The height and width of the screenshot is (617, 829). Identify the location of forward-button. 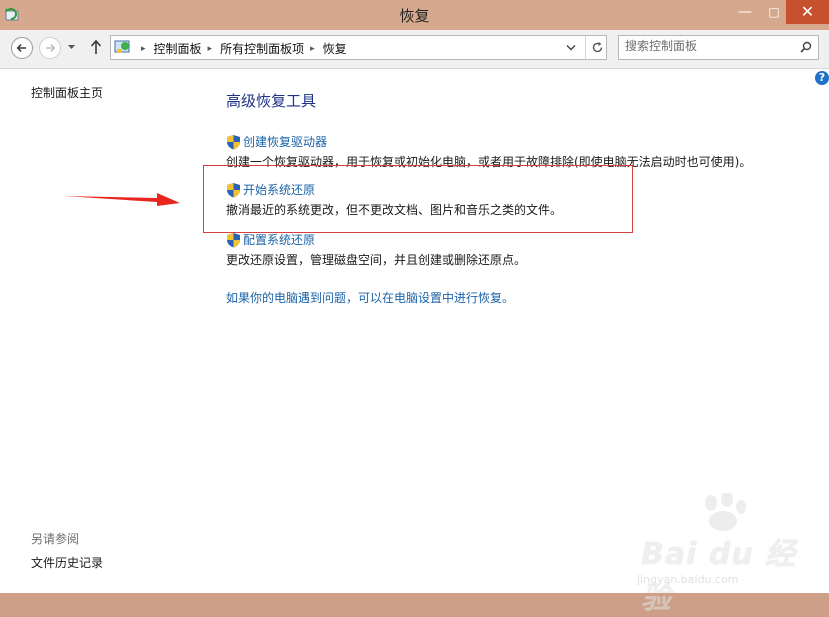
(50, 48).